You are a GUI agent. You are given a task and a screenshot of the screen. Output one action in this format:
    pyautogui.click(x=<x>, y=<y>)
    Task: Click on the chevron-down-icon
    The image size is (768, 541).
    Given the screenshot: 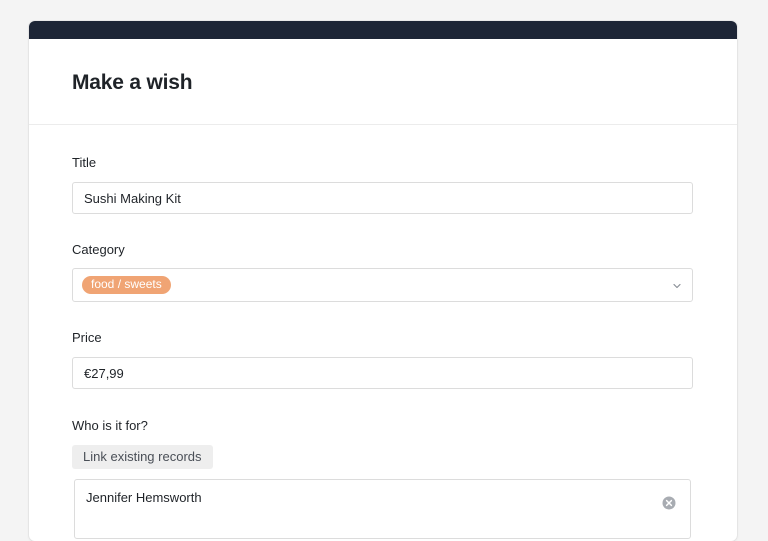 What is the action you would take?
    pyautogui.click(x=677, y=286)
    